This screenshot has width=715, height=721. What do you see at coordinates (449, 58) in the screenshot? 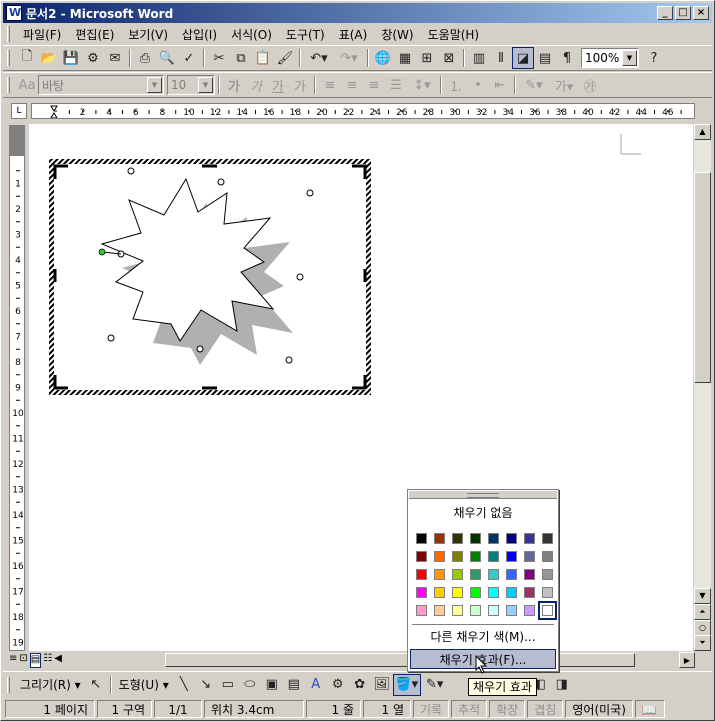
I see `insert-excel-icon: ⊠` at bounding box center [449, 58].